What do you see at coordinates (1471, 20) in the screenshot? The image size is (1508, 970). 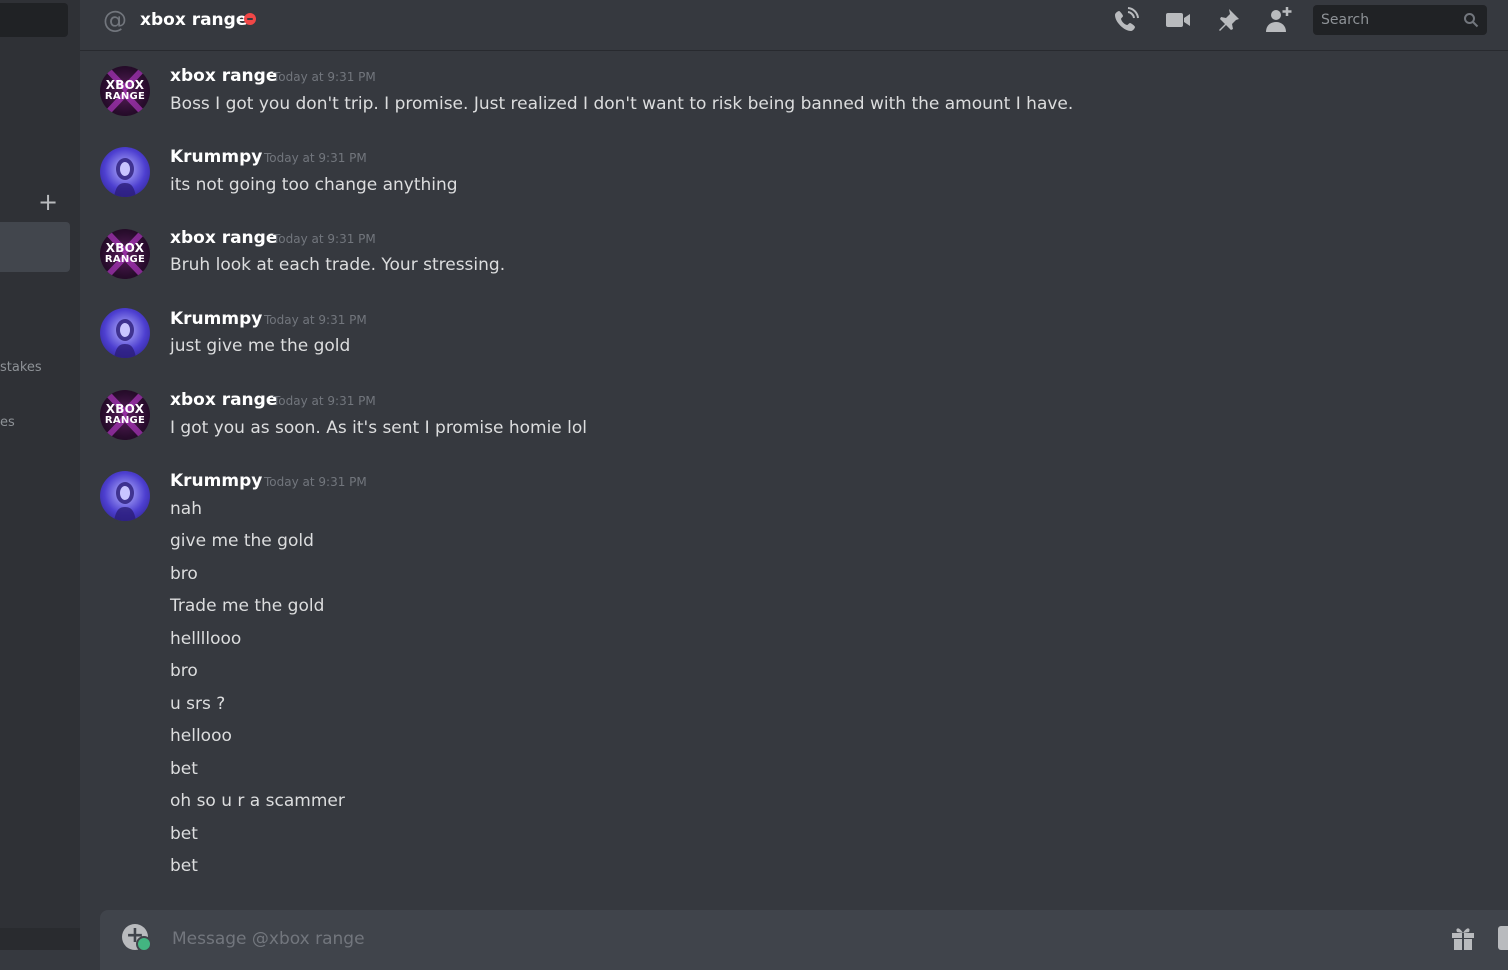 I see `search-icon` at bounding box center [1471, 20].